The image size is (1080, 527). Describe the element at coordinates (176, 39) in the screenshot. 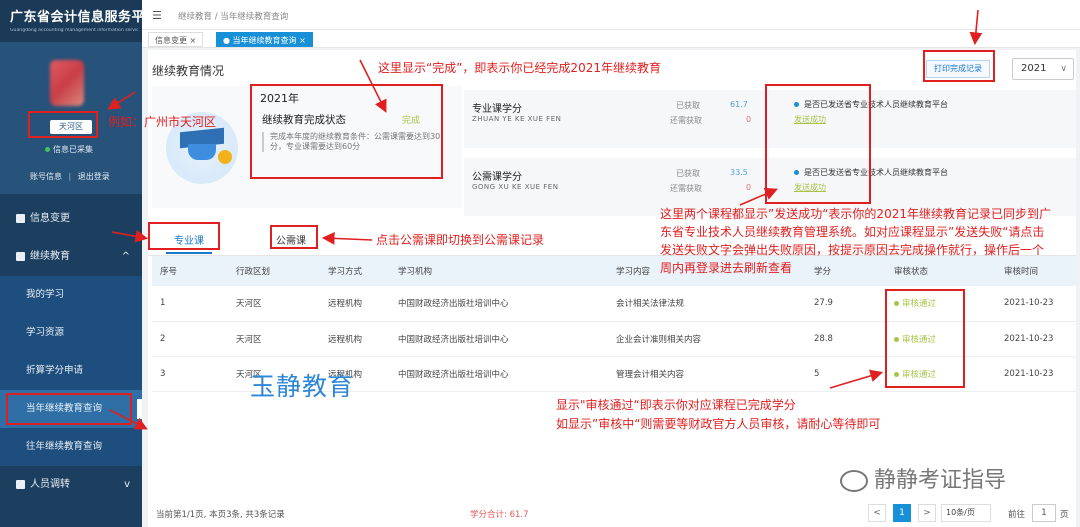

I see `tab-info-change: 信息变更 ×` at that location.